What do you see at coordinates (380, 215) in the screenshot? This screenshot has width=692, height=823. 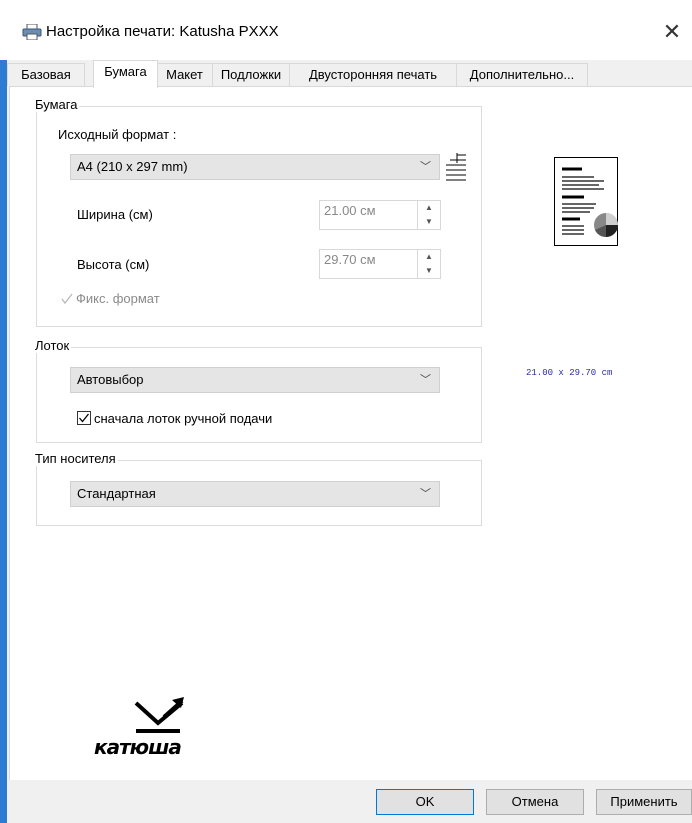 I see `width-spinner: 21.00 см ▲ ▼` at bounding box center [380, 215].